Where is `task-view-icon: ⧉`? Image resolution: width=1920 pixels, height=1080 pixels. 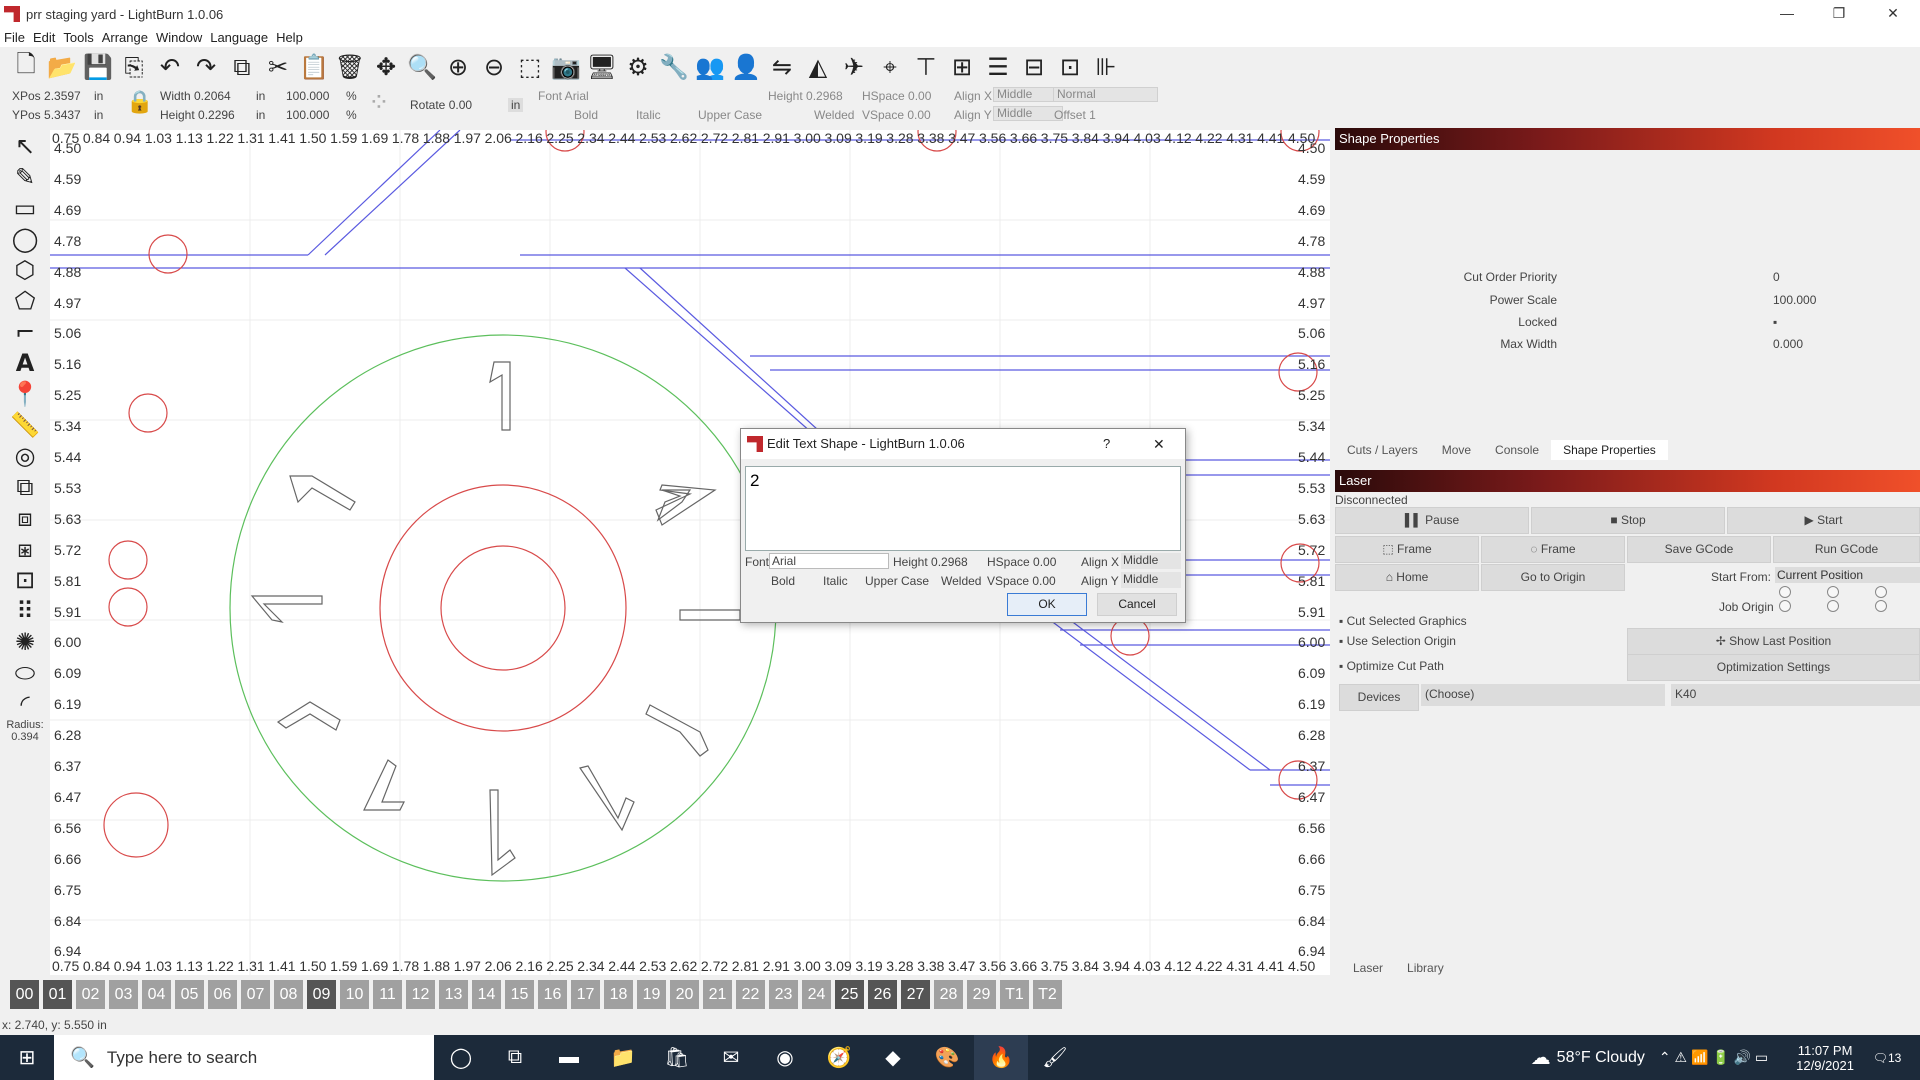 task-view-icon: ⧉ is located at coordinates (515, 1057).